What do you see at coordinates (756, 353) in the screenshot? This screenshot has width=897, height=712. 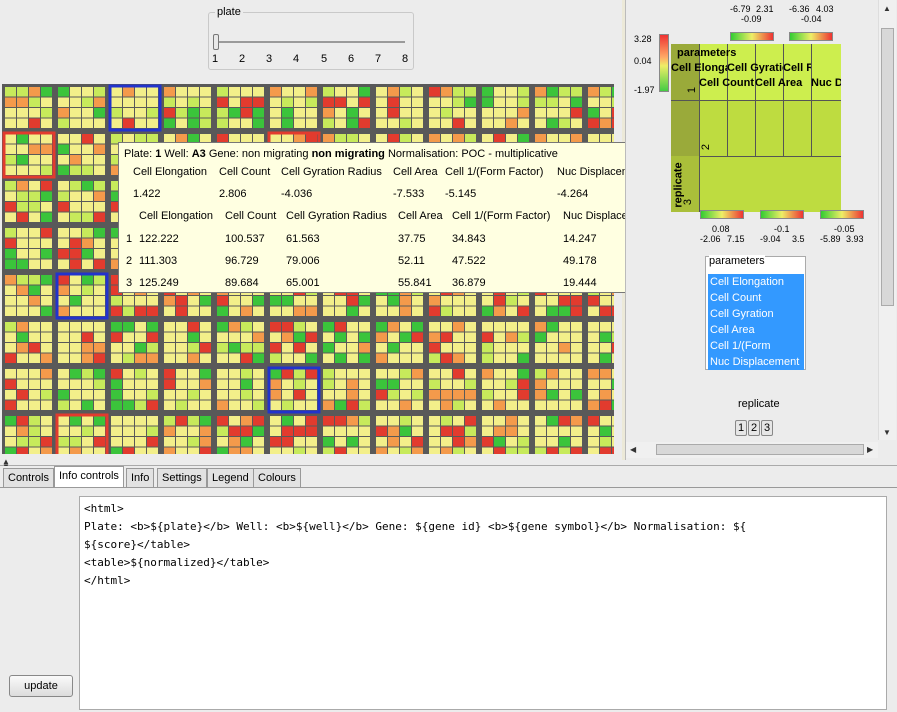 I see `parameter-list-item: Cell 1/(Form Factor)` at bounding box center [756, 353].